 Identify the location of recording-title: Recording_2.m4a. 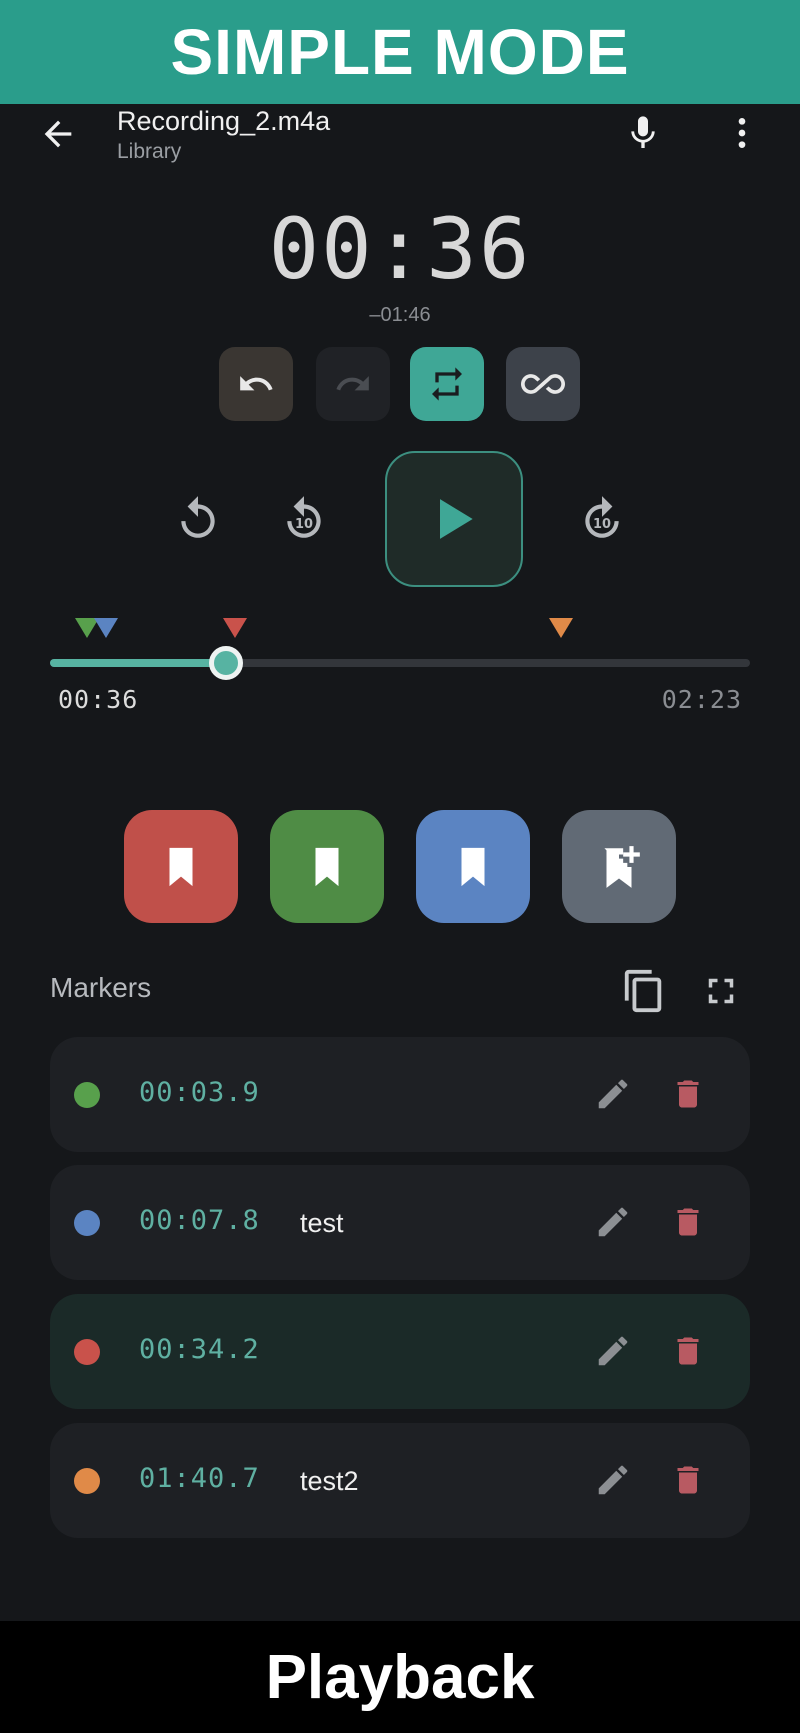
(224, 121).